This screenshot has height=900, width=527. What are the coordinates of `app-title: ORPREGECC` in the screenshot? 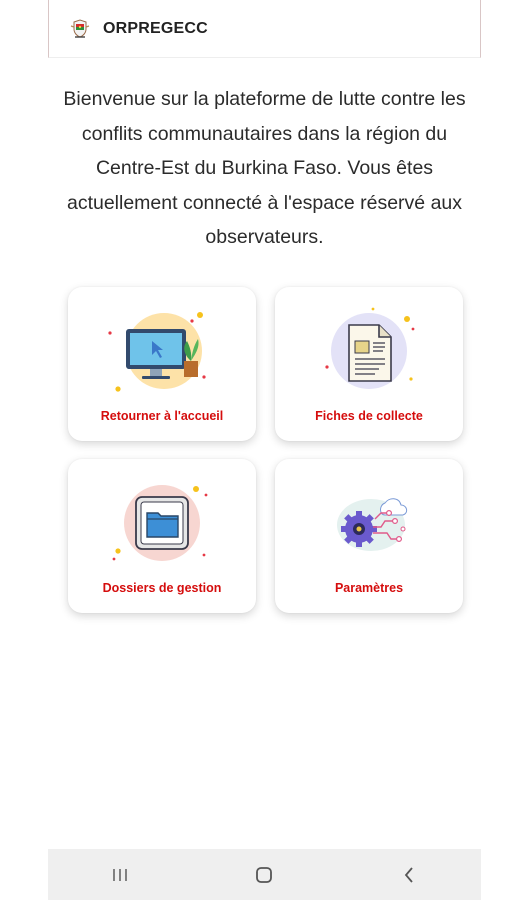 It's located at (155, 28).